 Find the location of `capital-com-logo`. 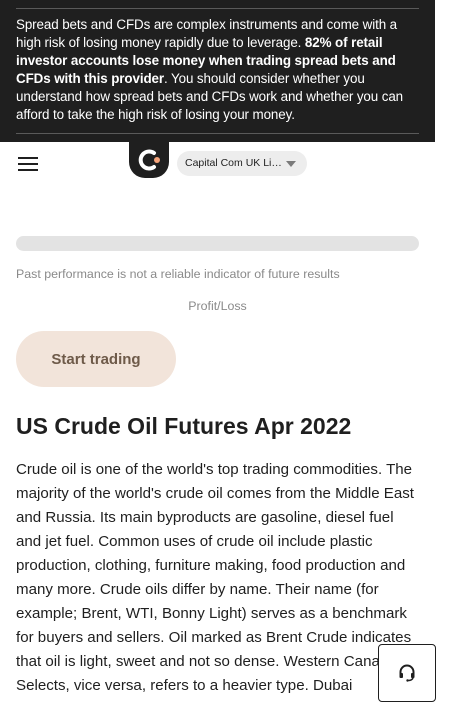

capital-com-logo is located at coordinates (149, 160).